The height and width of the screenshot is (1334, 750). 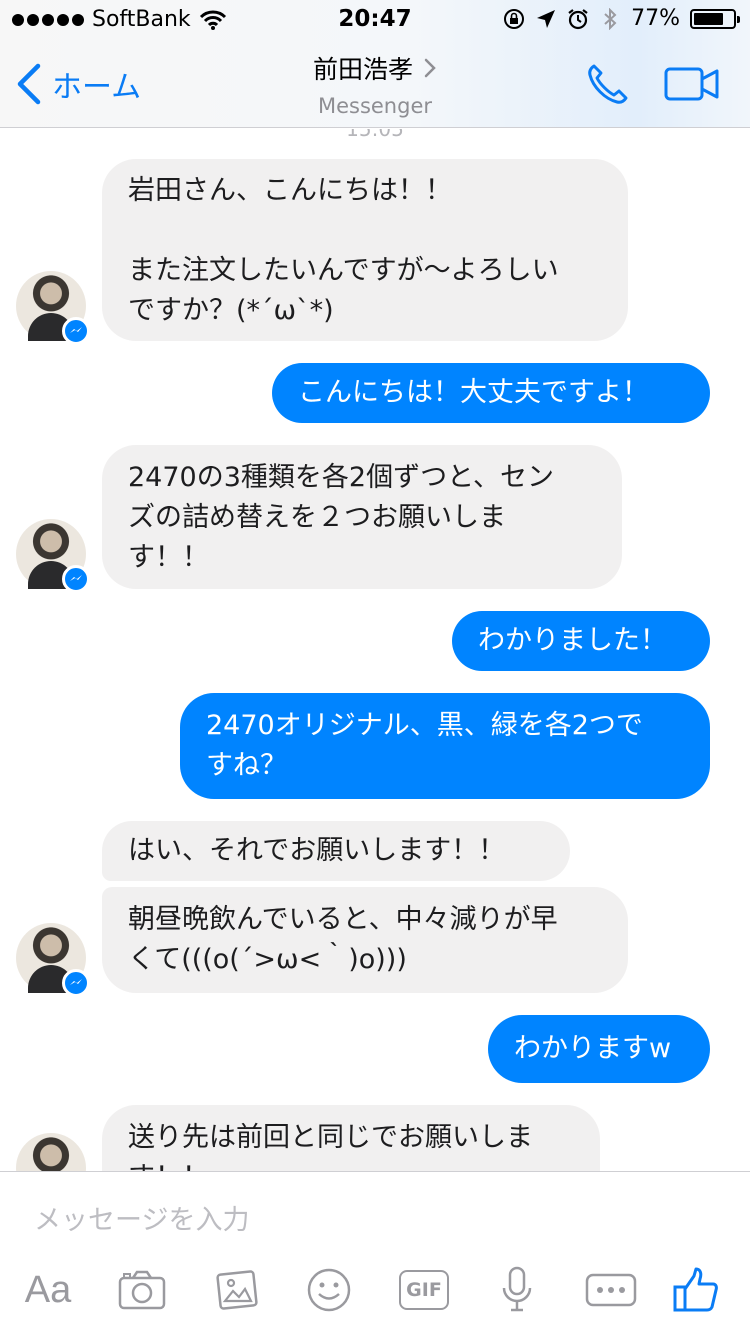 I want to click on microphone-button, so click(x=517, y=1290).